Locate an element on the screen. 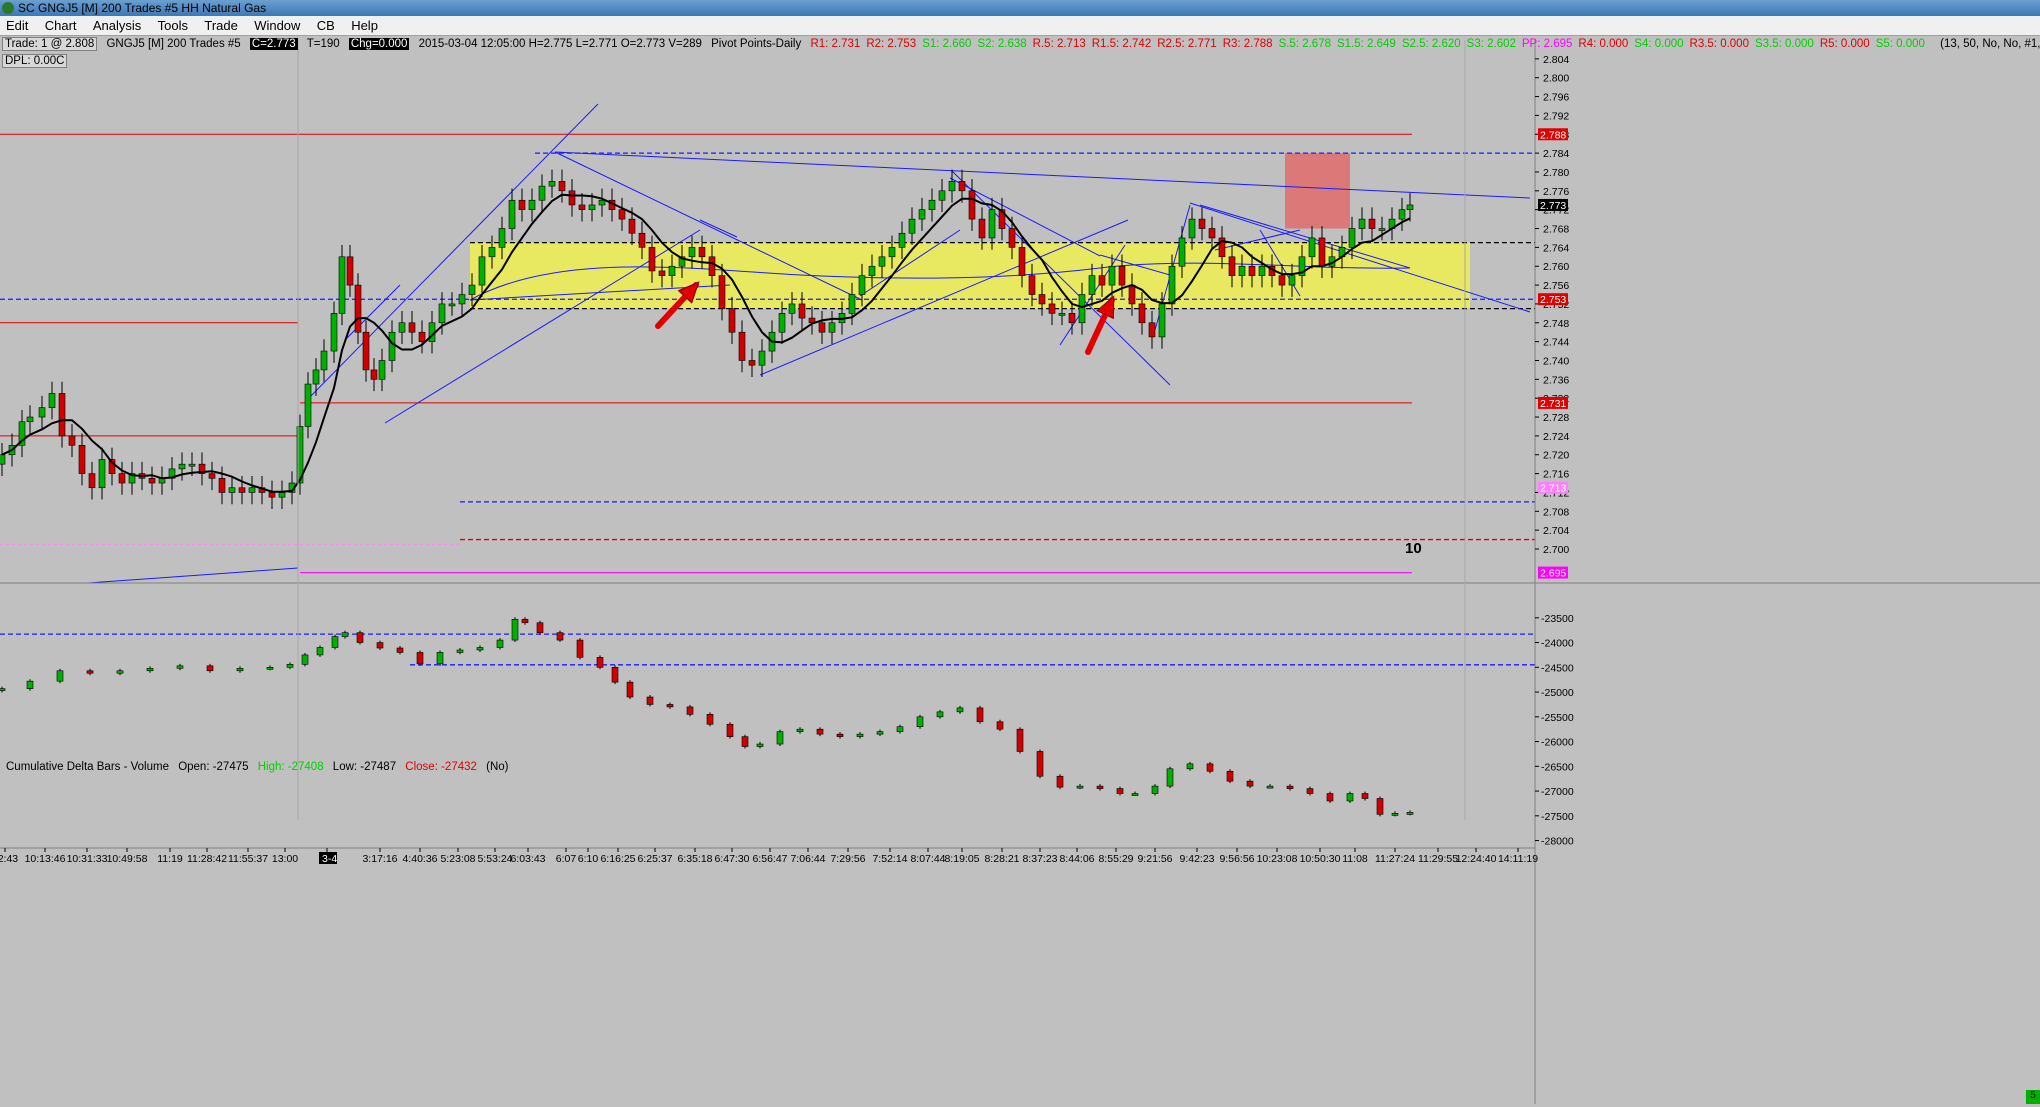 The height and width of the screenshot is (1107, 2040). menu-tools: Tools is located at coordinates (173, 24).